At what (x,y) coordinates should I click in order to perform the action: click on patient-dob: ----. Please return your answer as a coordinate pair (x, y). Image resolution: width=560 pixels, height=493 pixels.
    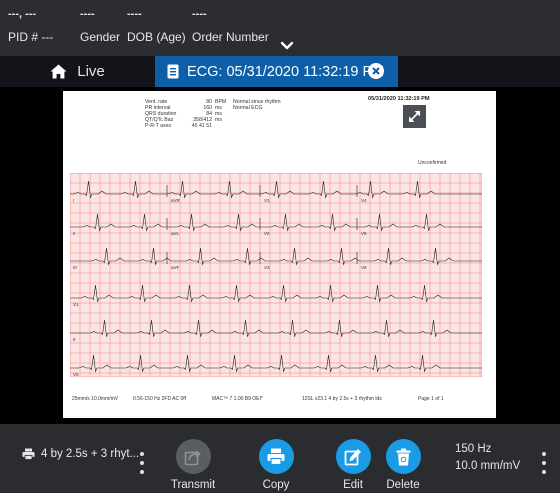
    Looking at the image, I should click on (134, 14).